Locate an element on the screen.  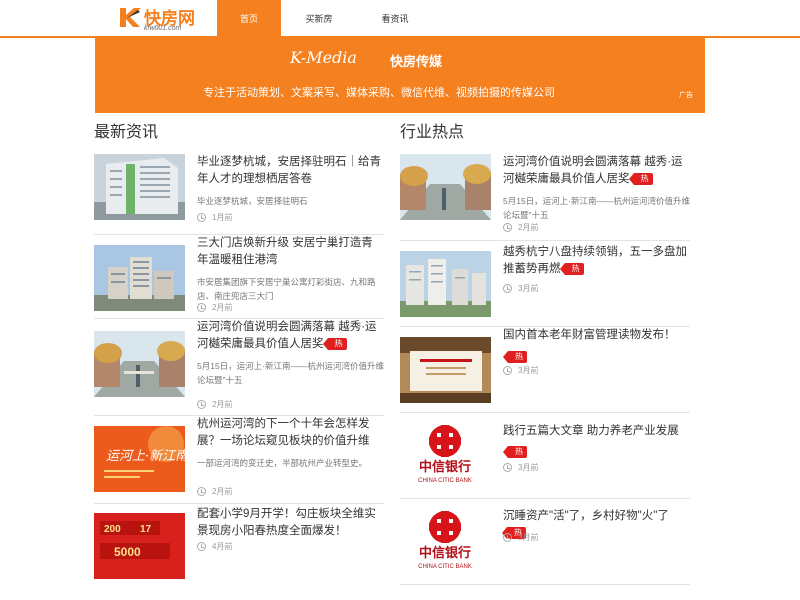
banner-brand: 快房传媒 is located at coordinates (416, 61).